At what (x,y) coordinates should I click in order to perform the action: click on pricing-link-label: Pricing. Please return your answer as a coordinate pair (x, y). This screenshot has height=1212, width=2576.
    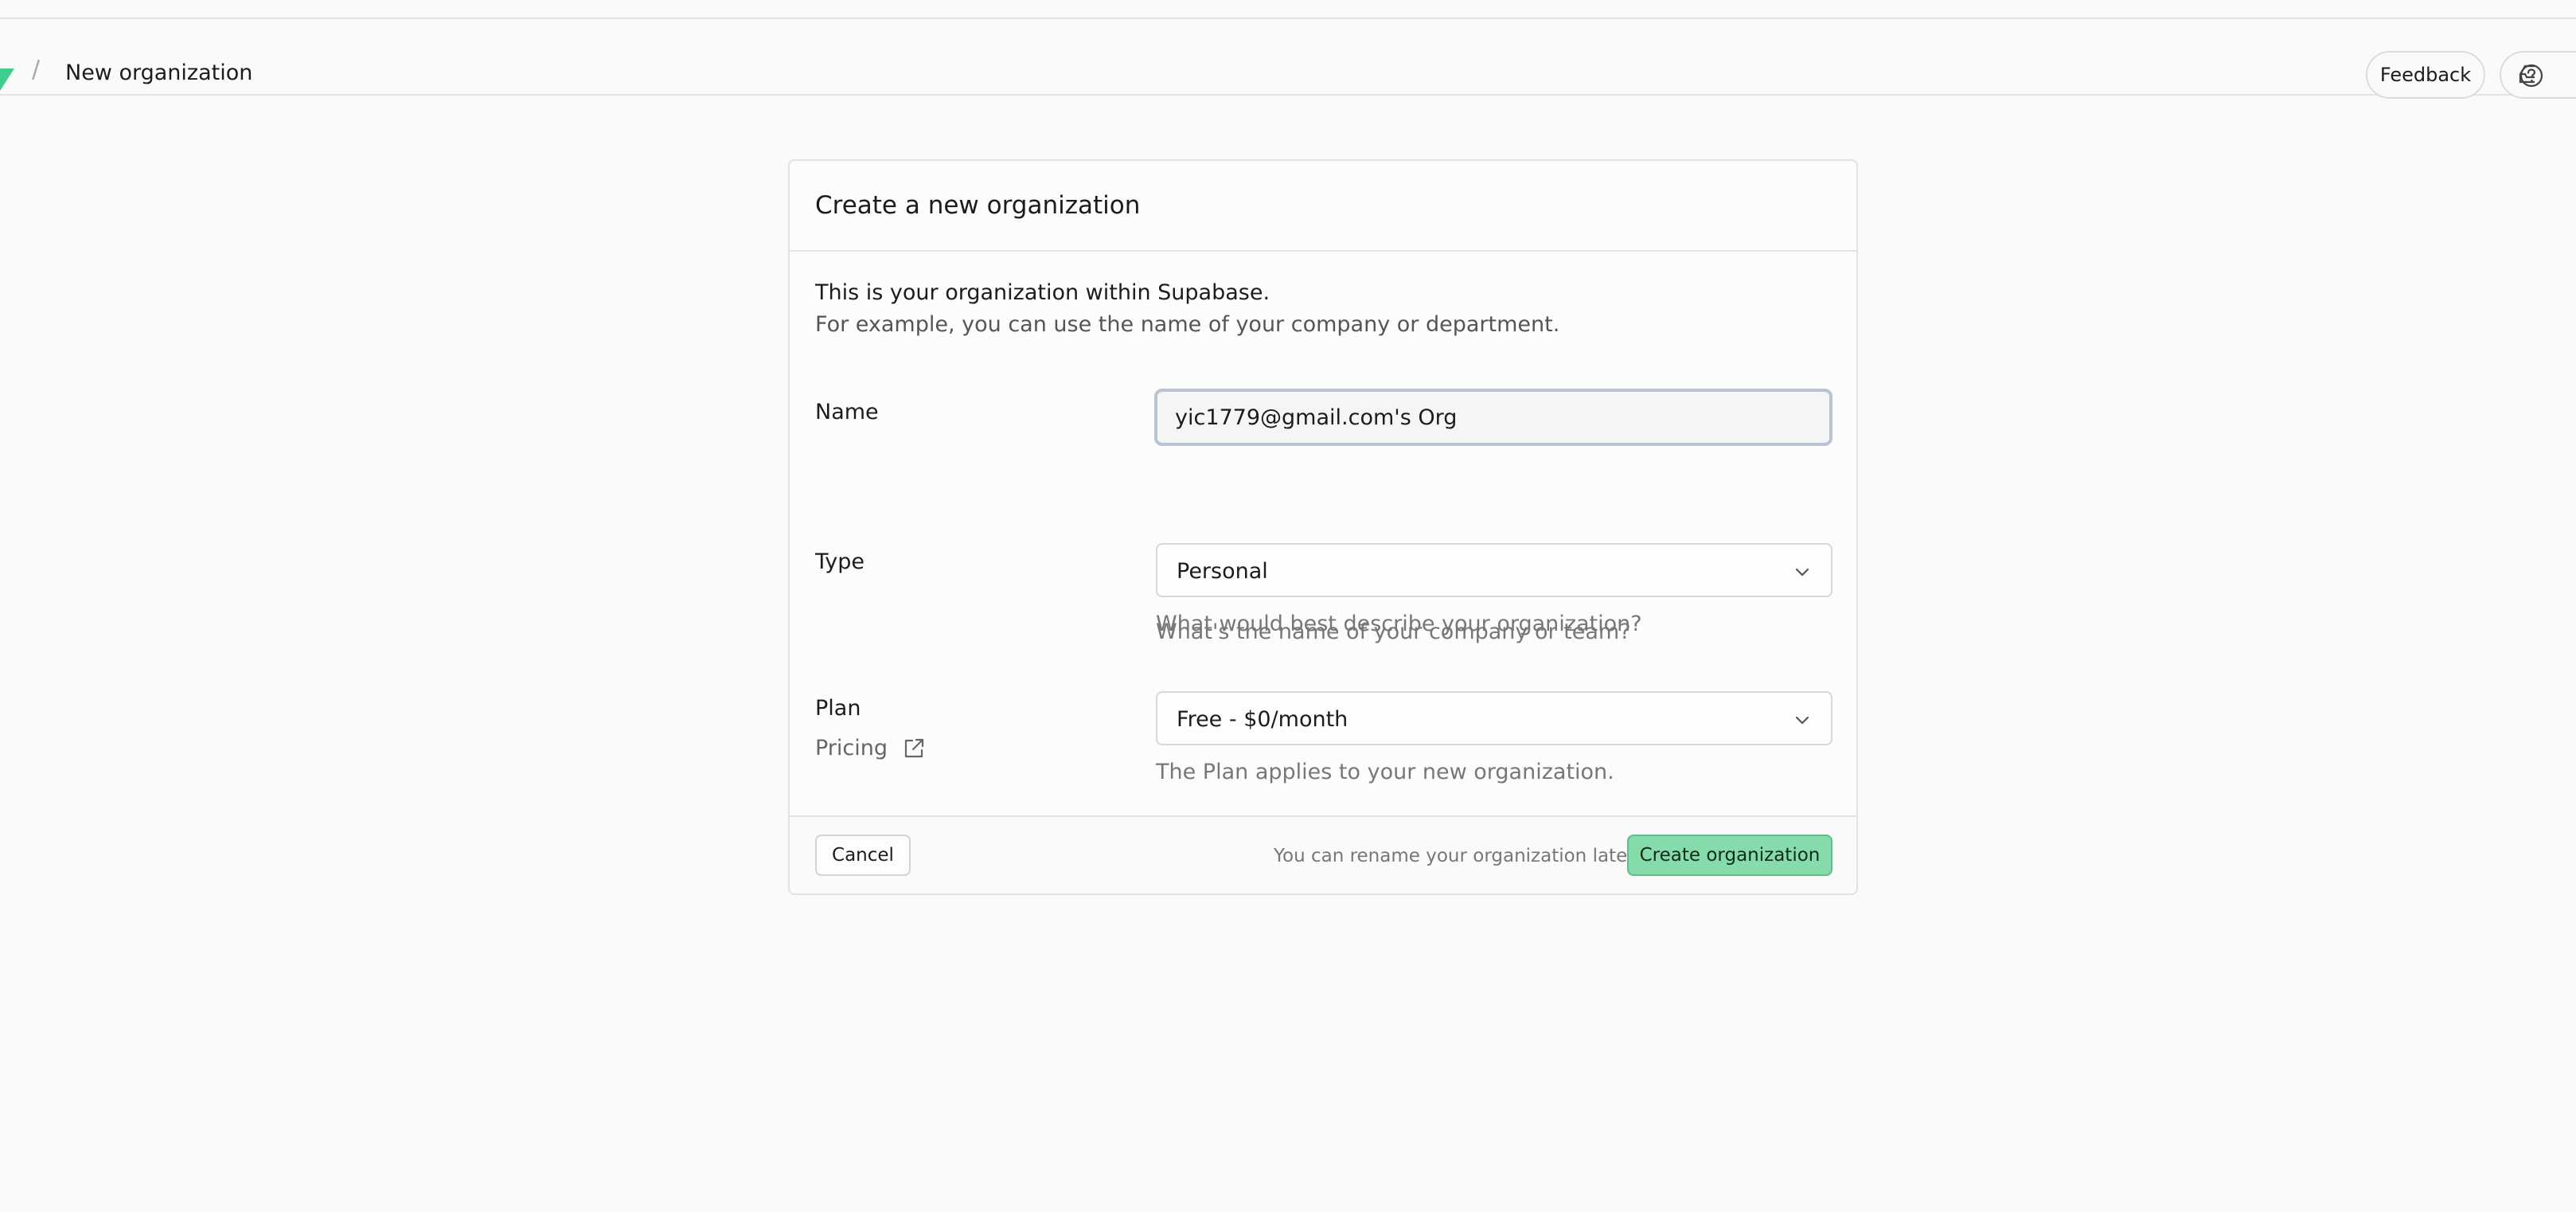
    Looking at the image, I should click on (851, 748).